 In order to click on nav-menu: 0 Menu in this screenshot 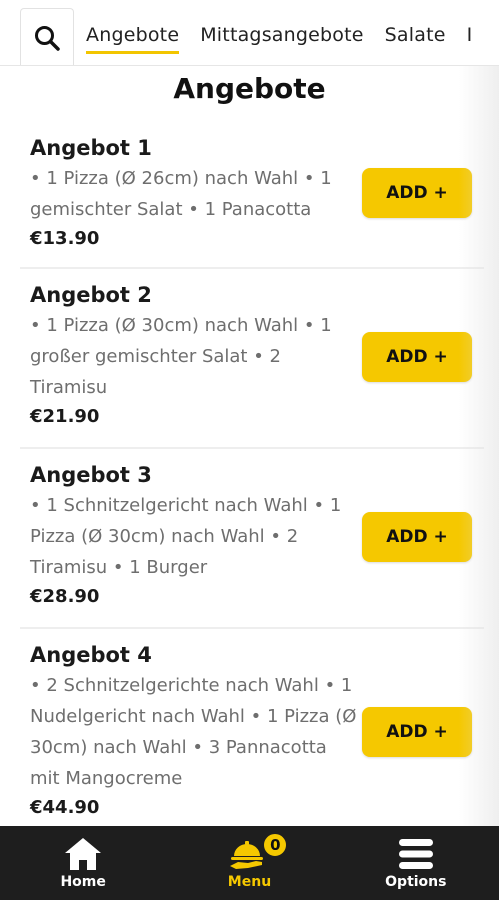, I will do `click(249, 863)`.